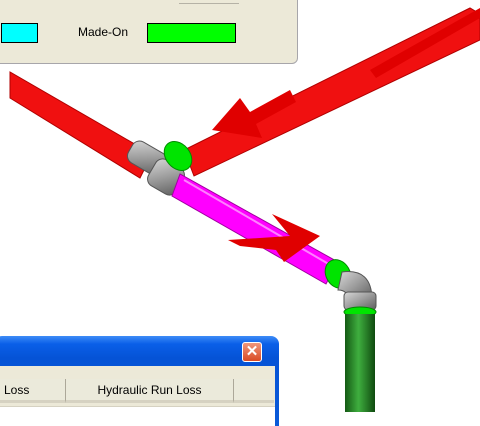 This screenshot has width=480, height=426. What do you see at coordinates (209, 2) in the screenshot?
I see `legend-divider` at bounding box center [209, 2].